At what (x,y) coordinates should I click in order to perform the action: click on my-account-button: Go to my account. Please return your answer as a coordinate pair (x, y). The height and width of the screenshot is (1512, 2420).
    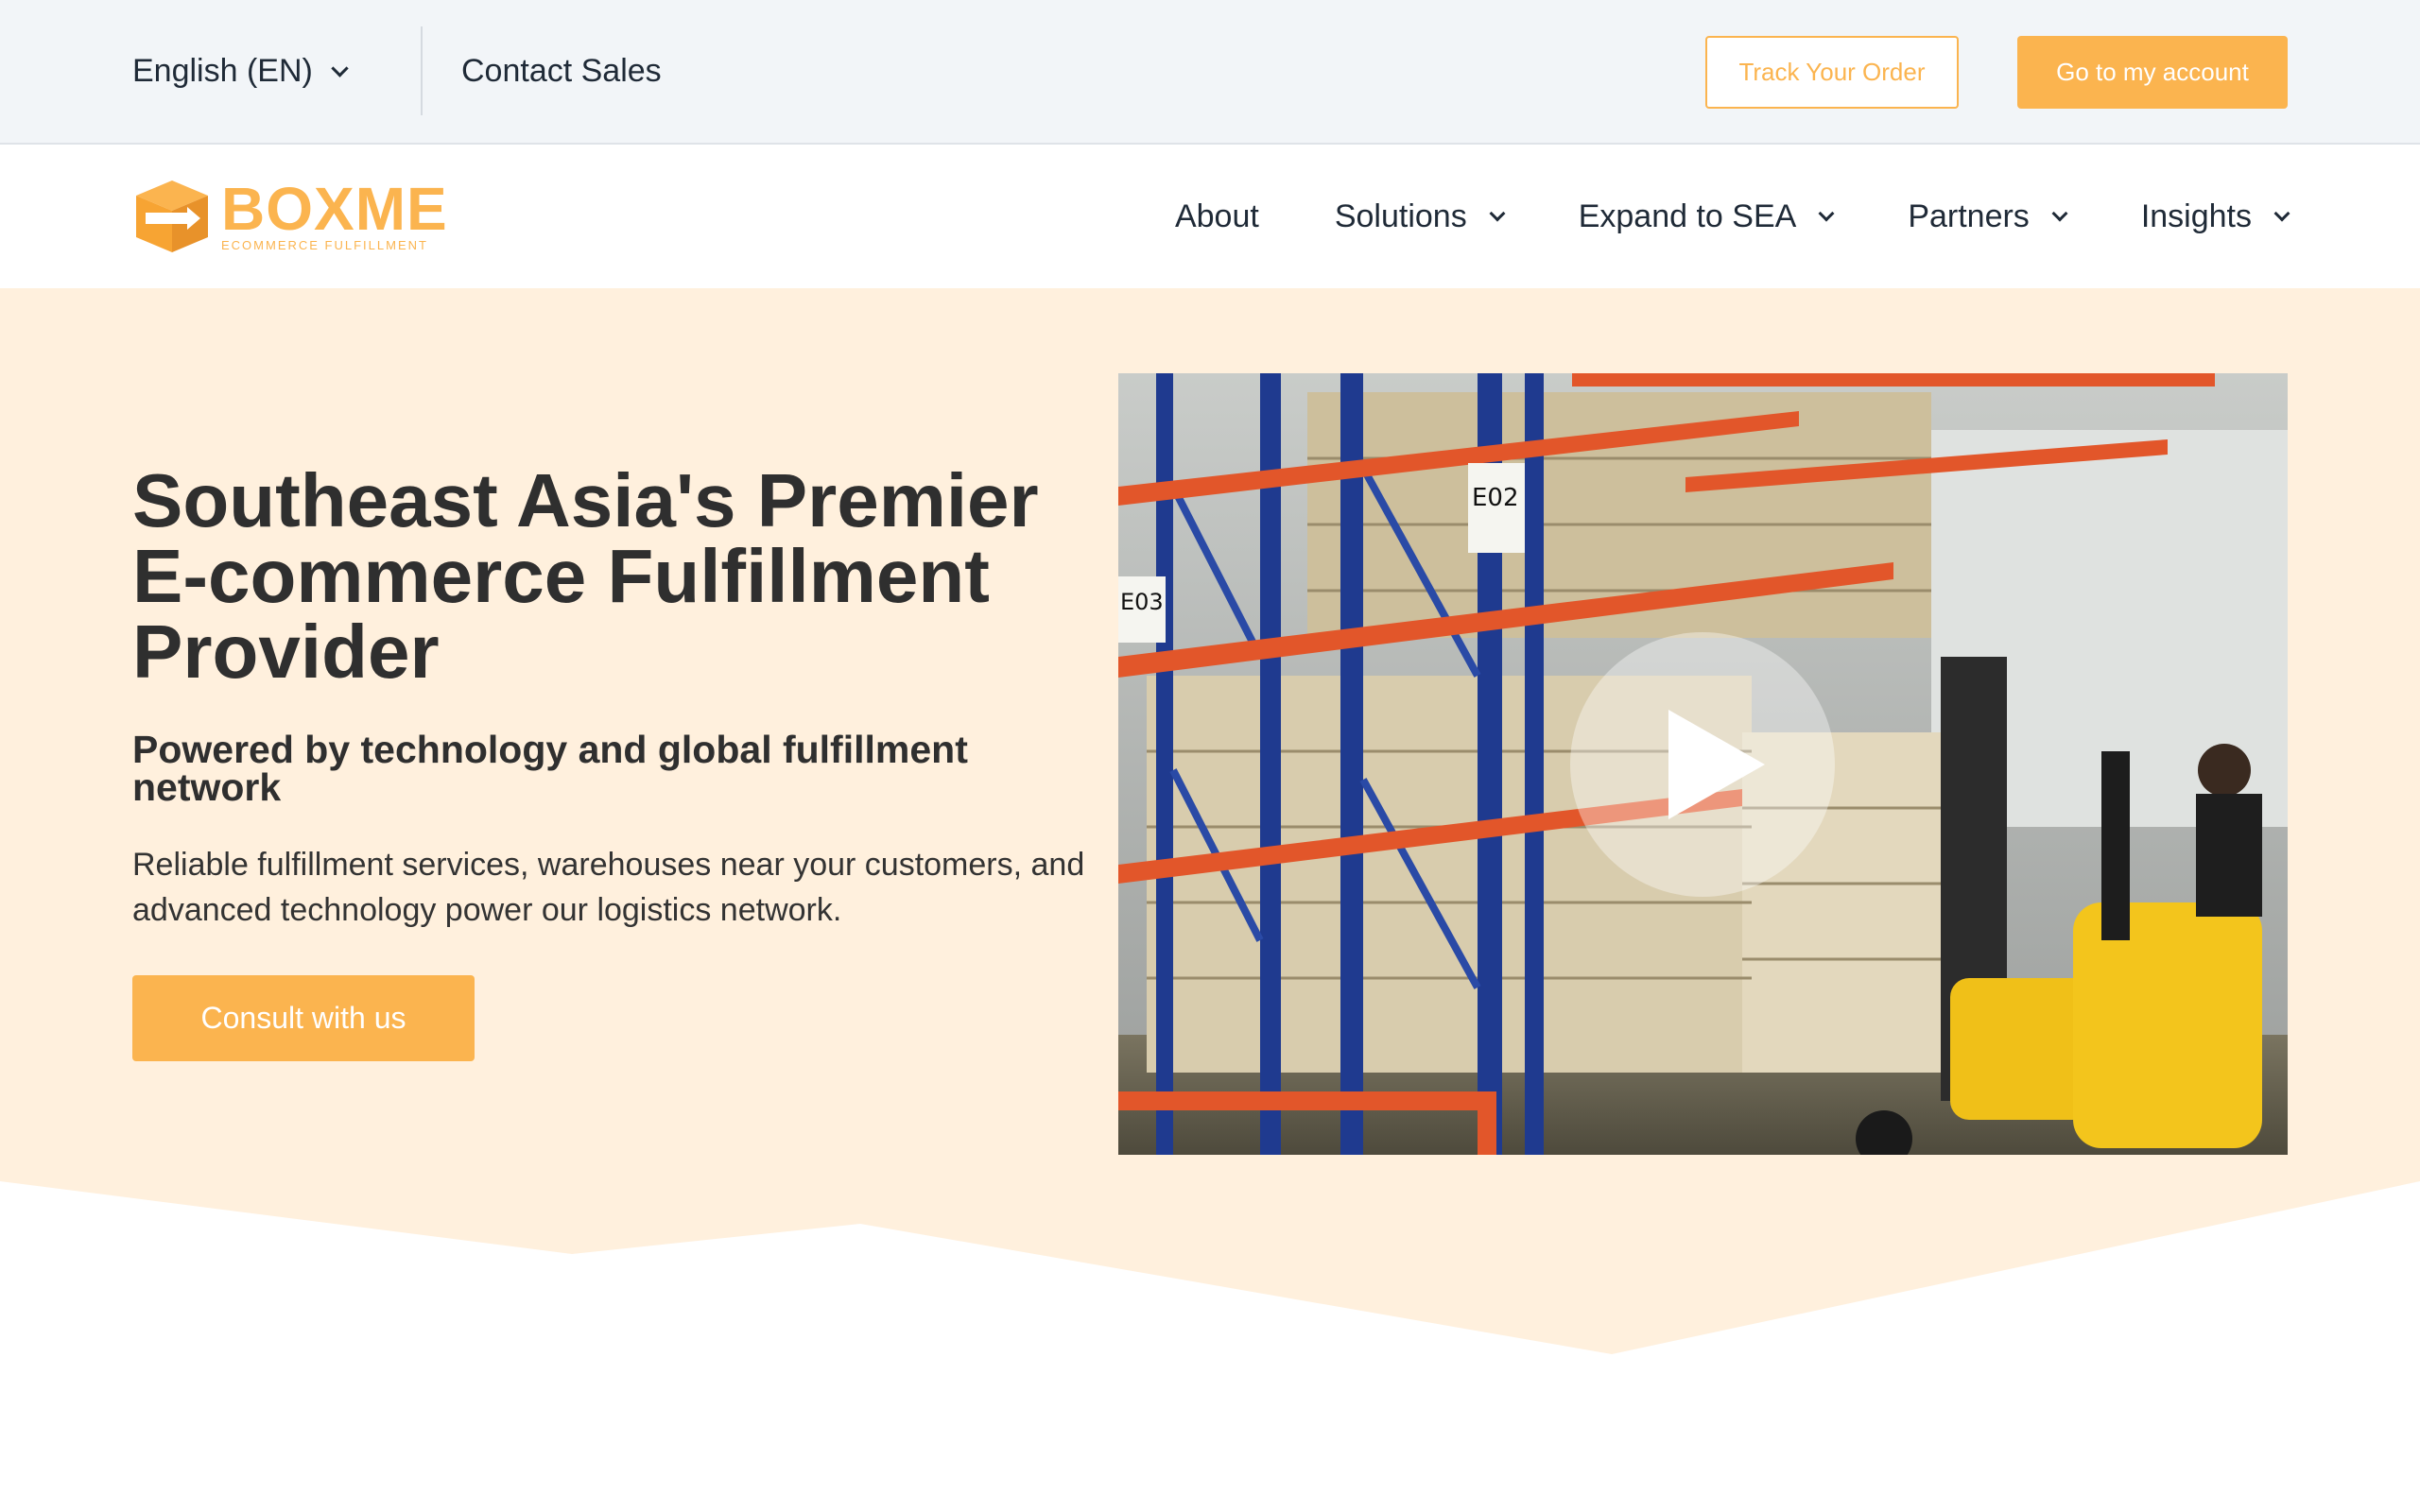
    Looking at the image, I should click on (2152, 72).